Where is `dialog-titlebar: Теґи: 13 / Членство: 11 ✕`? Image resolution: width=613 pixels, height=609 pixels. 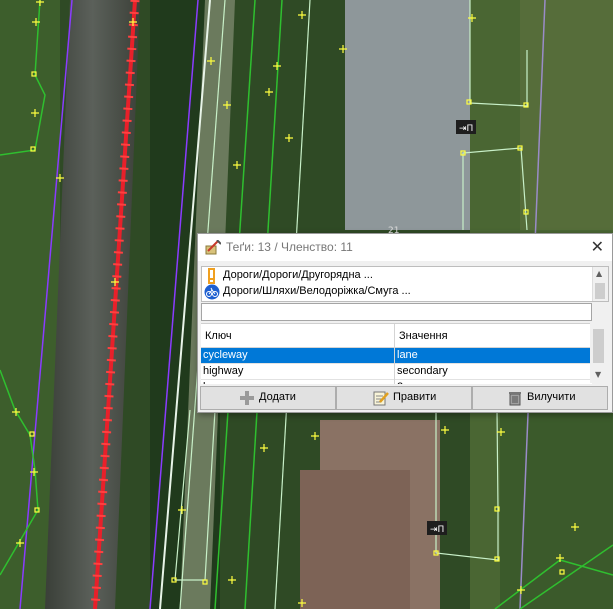 dialog-titlebar: Теґи: 13 / Членство: 11 ✕ is located at coordinates (405, 247).